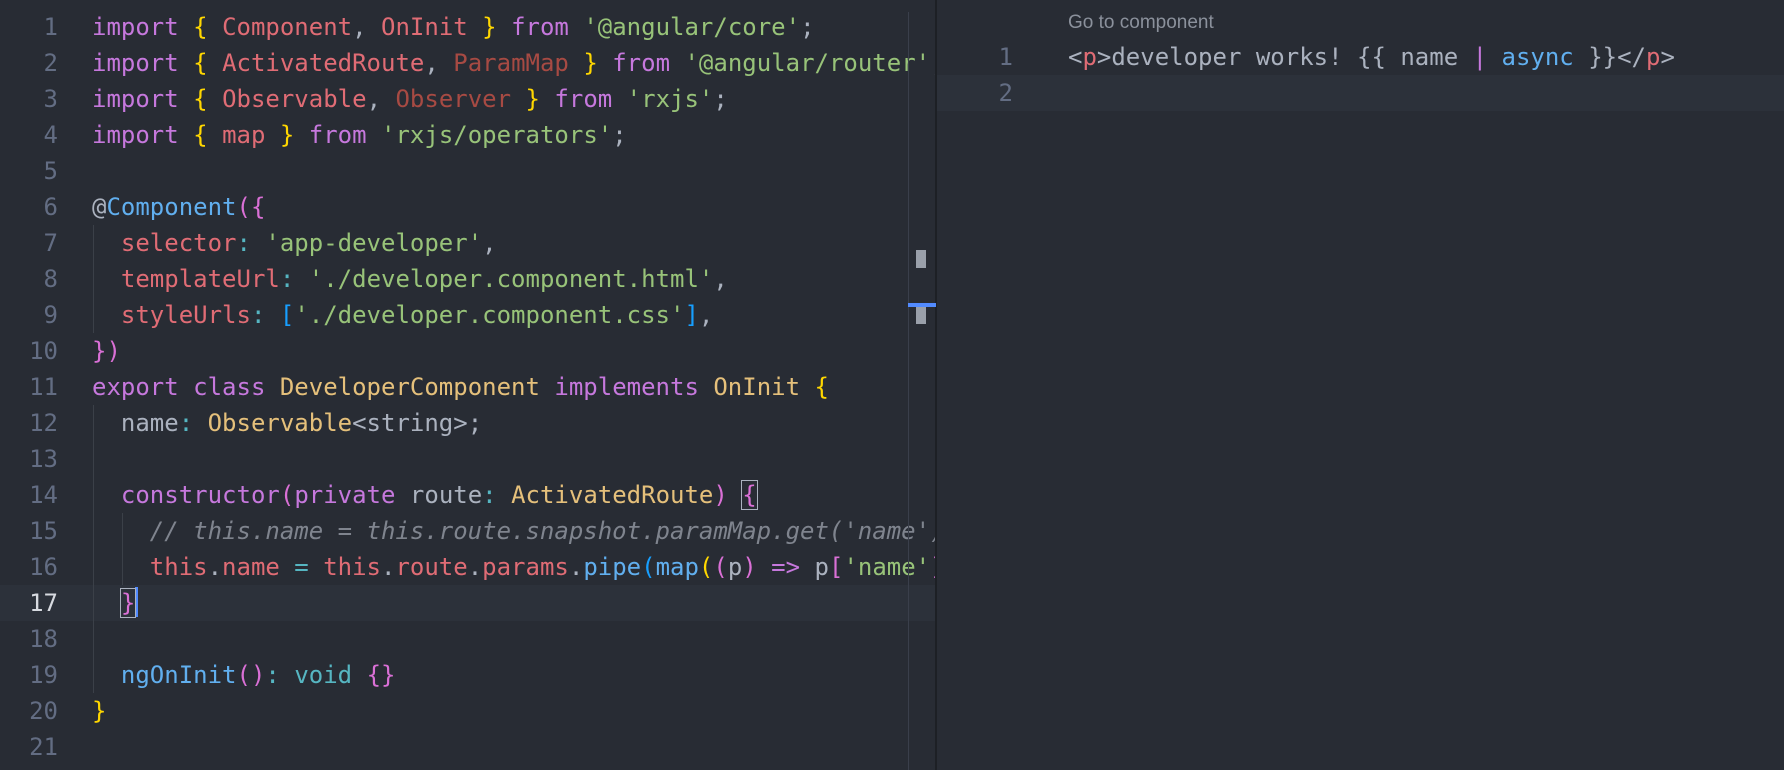  I want to click on code-token: this, so click(178, 567).